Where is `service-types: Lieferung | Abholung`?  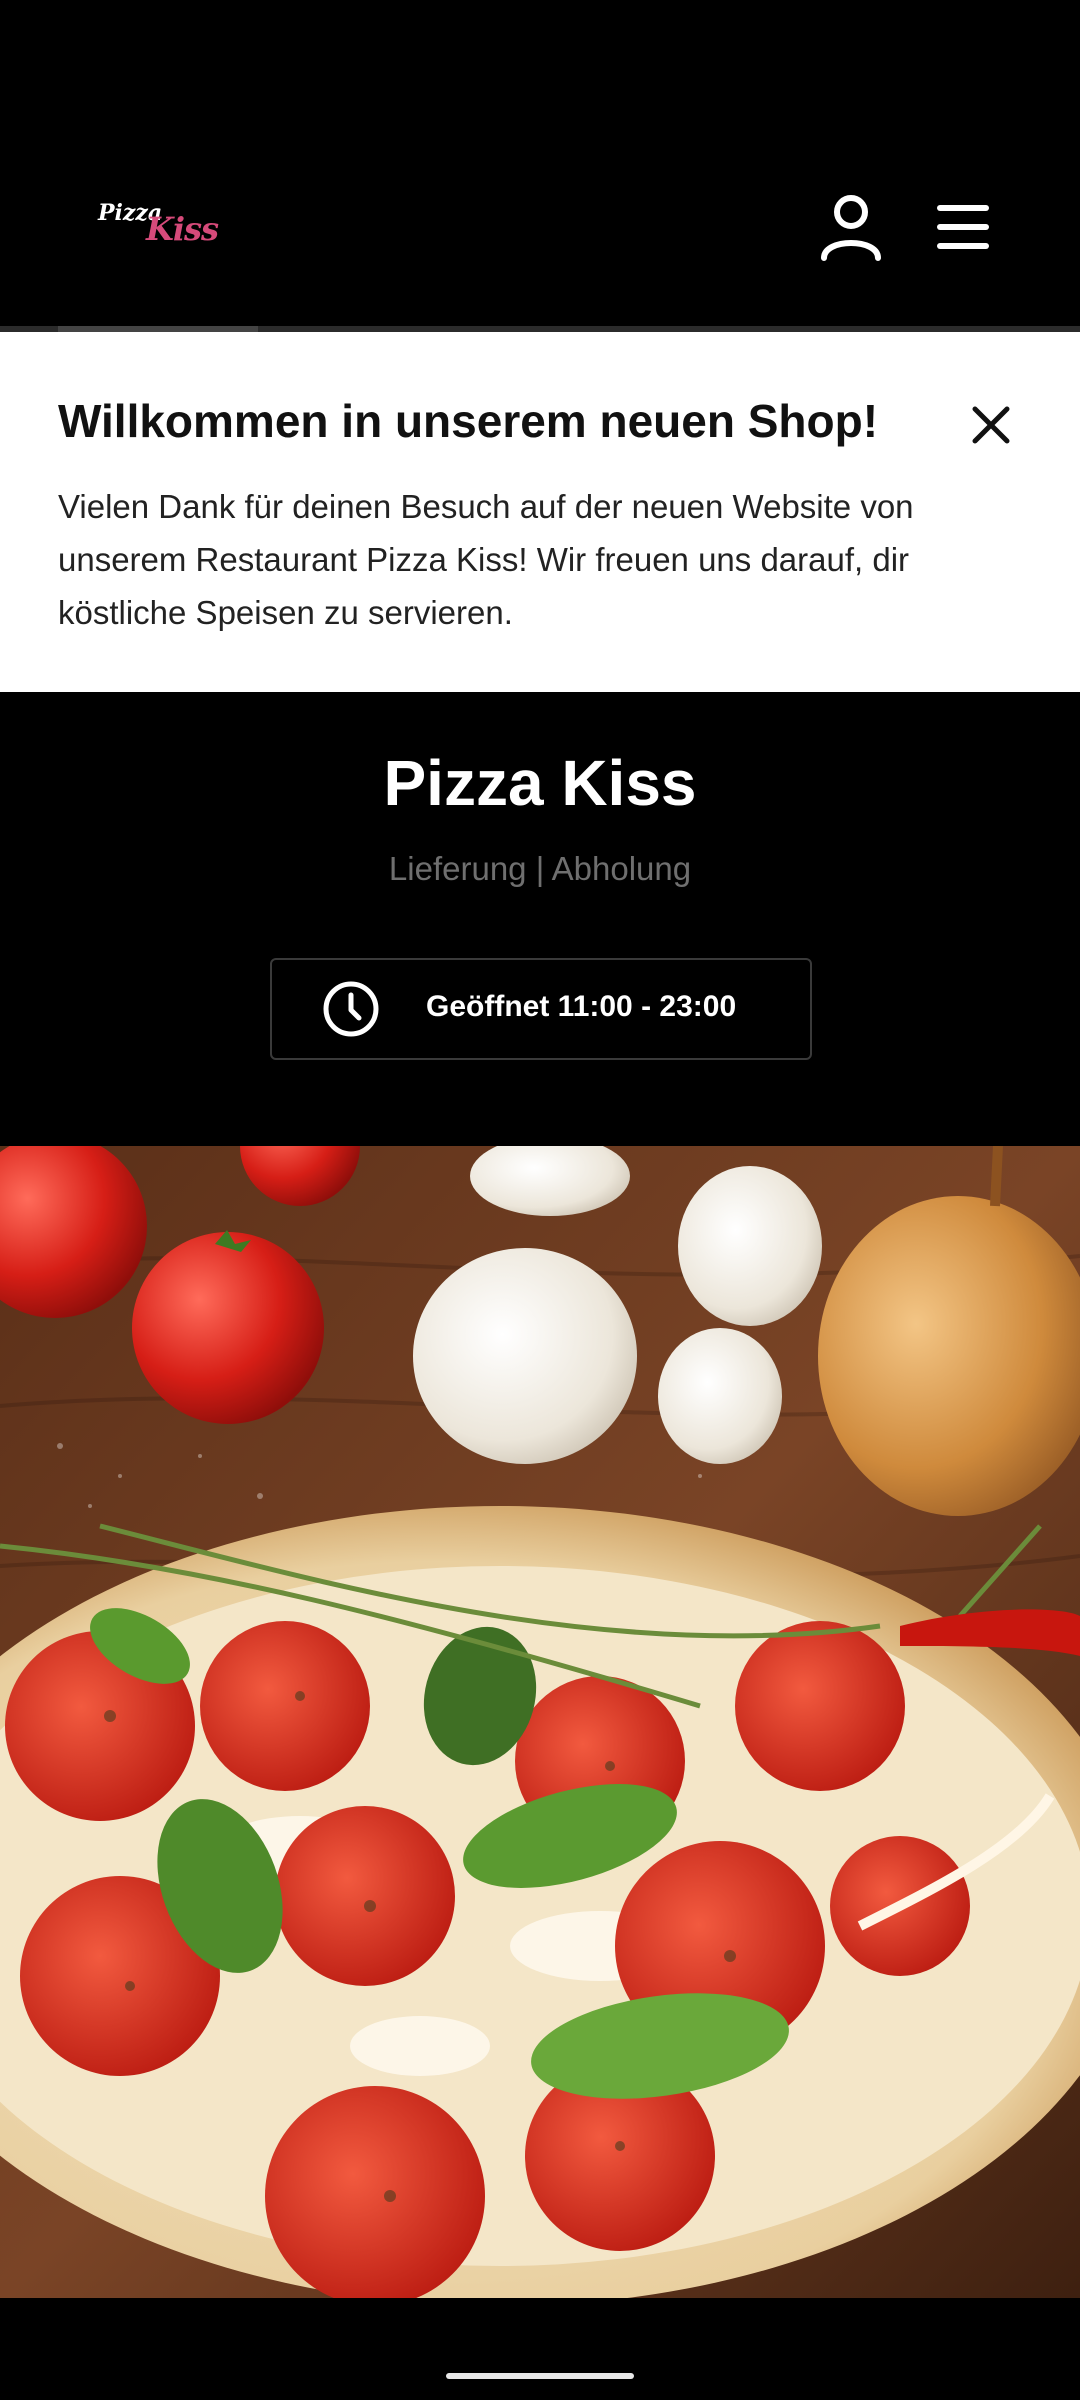
service-types: Lieferung | Abholung is located at coordinates (540, 868).